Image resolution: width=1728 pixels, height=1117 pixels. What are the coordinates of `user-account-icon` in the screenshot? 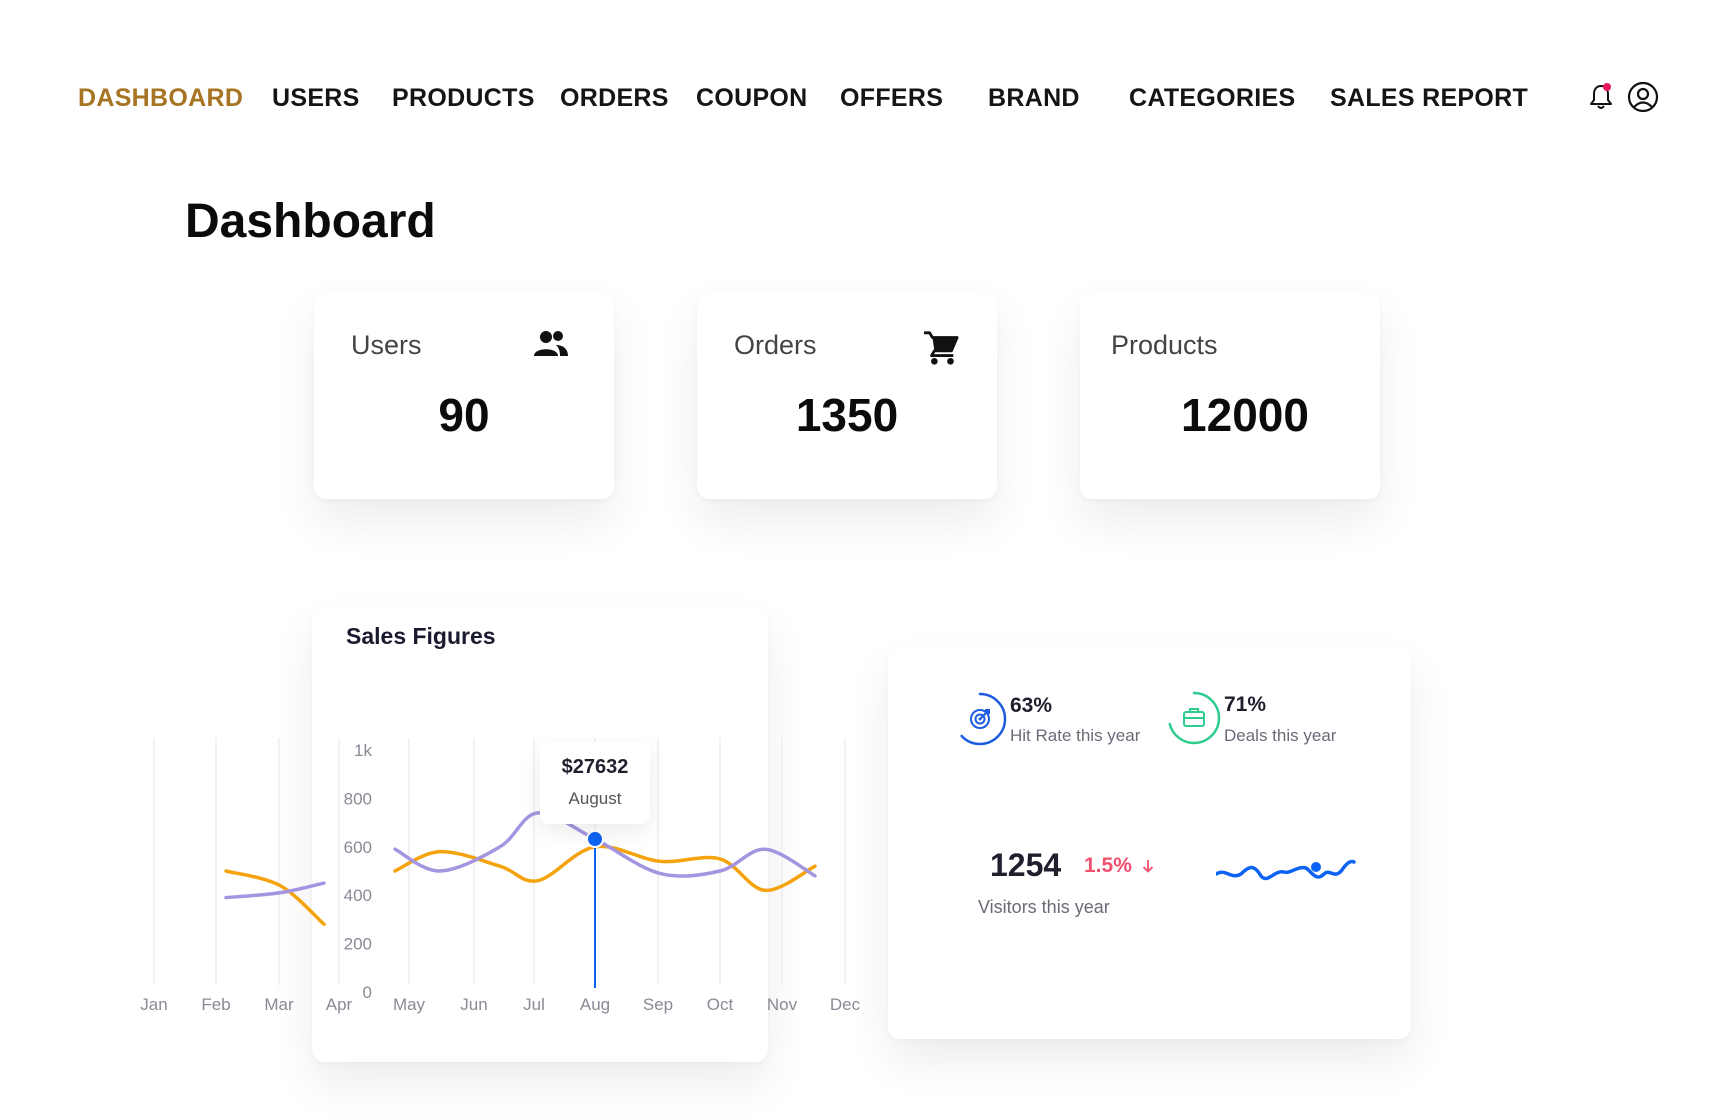 It's located at (1643, 97).